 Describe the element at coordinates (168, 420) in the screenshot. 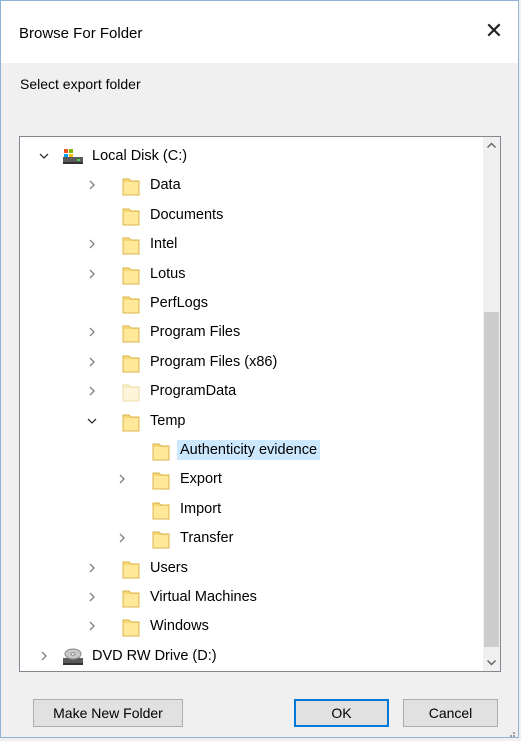

I see `tree-item-label: Temp` at that location.